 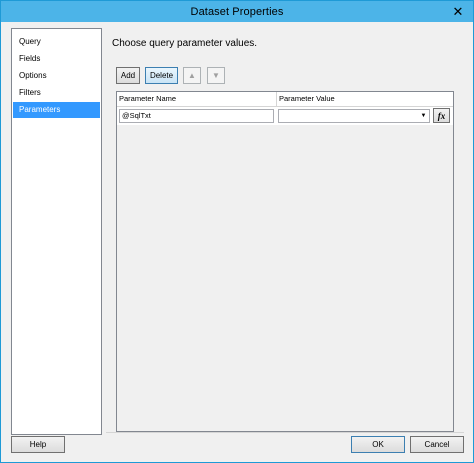 I want to click on move-down-button: ▼, so click(x=216, y=75).